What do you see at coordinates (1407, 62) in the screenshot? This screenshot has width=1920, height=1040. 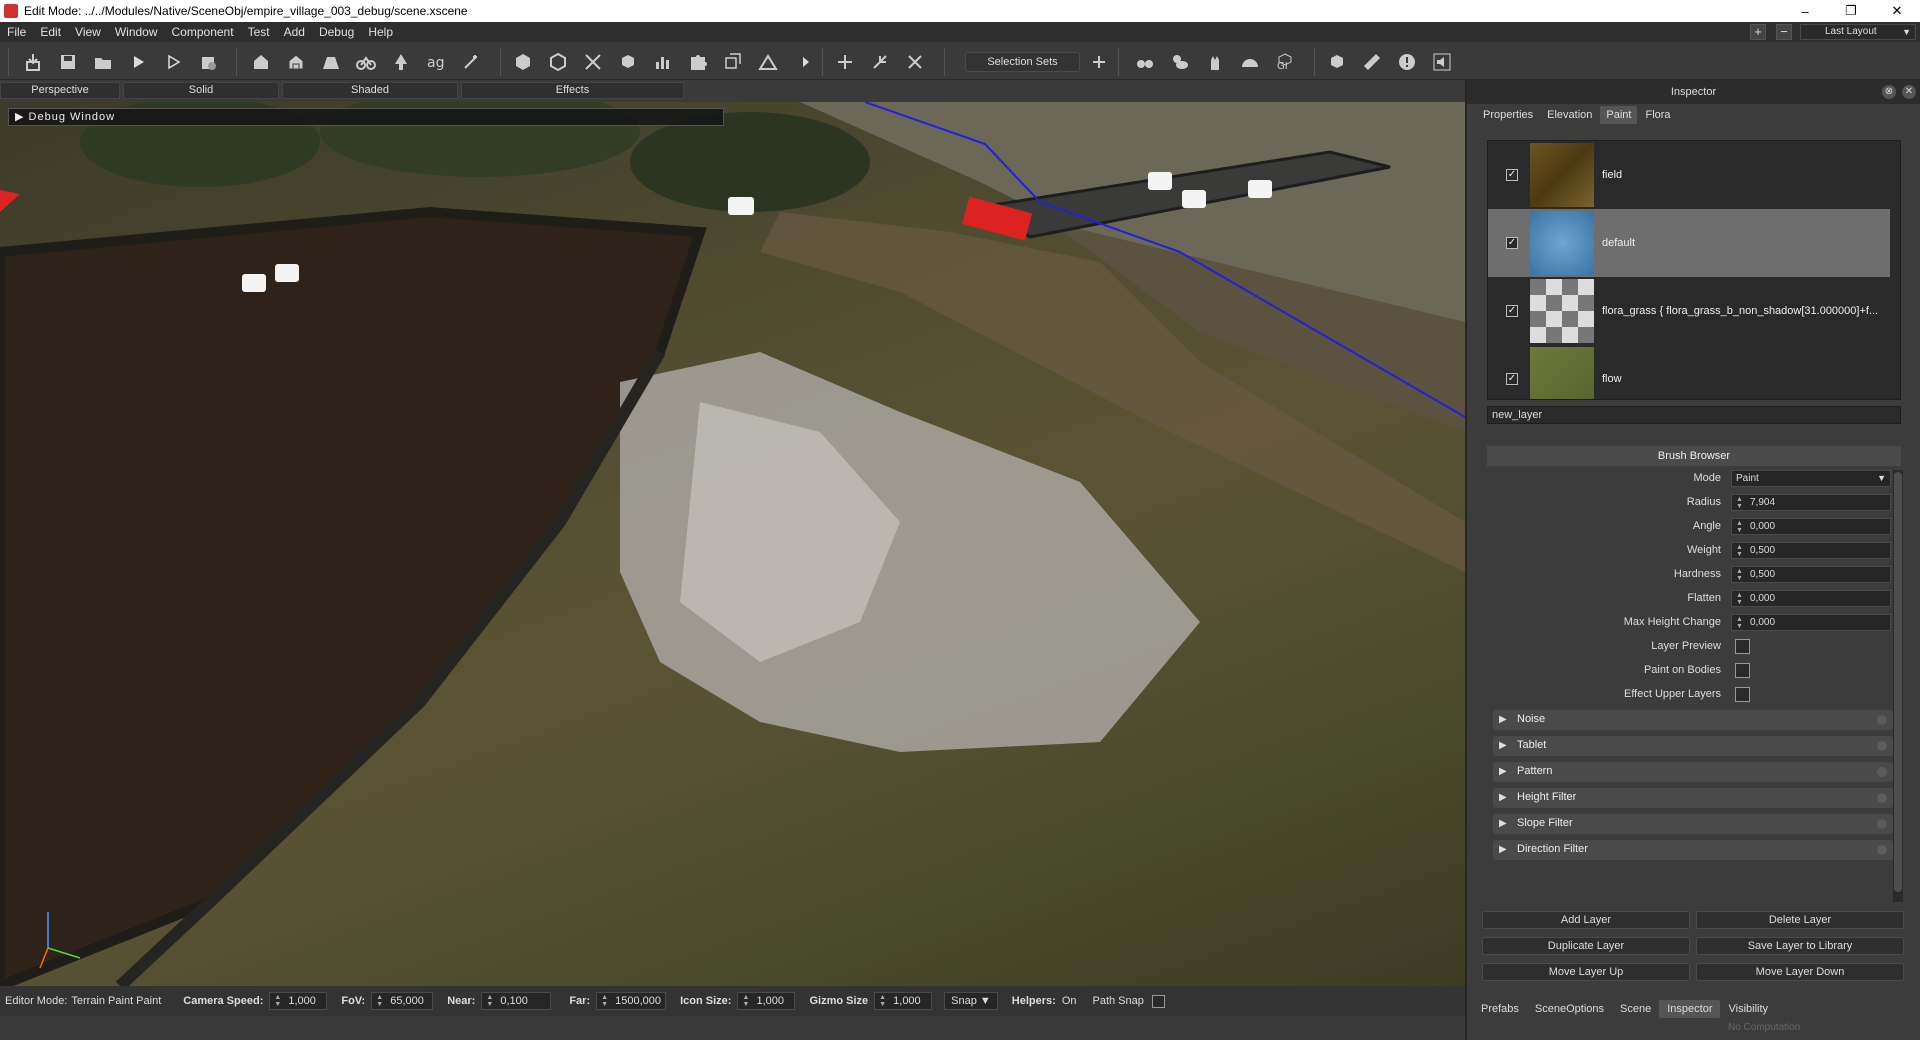 I see `warning-icon` at bounding box center [1407, 62].